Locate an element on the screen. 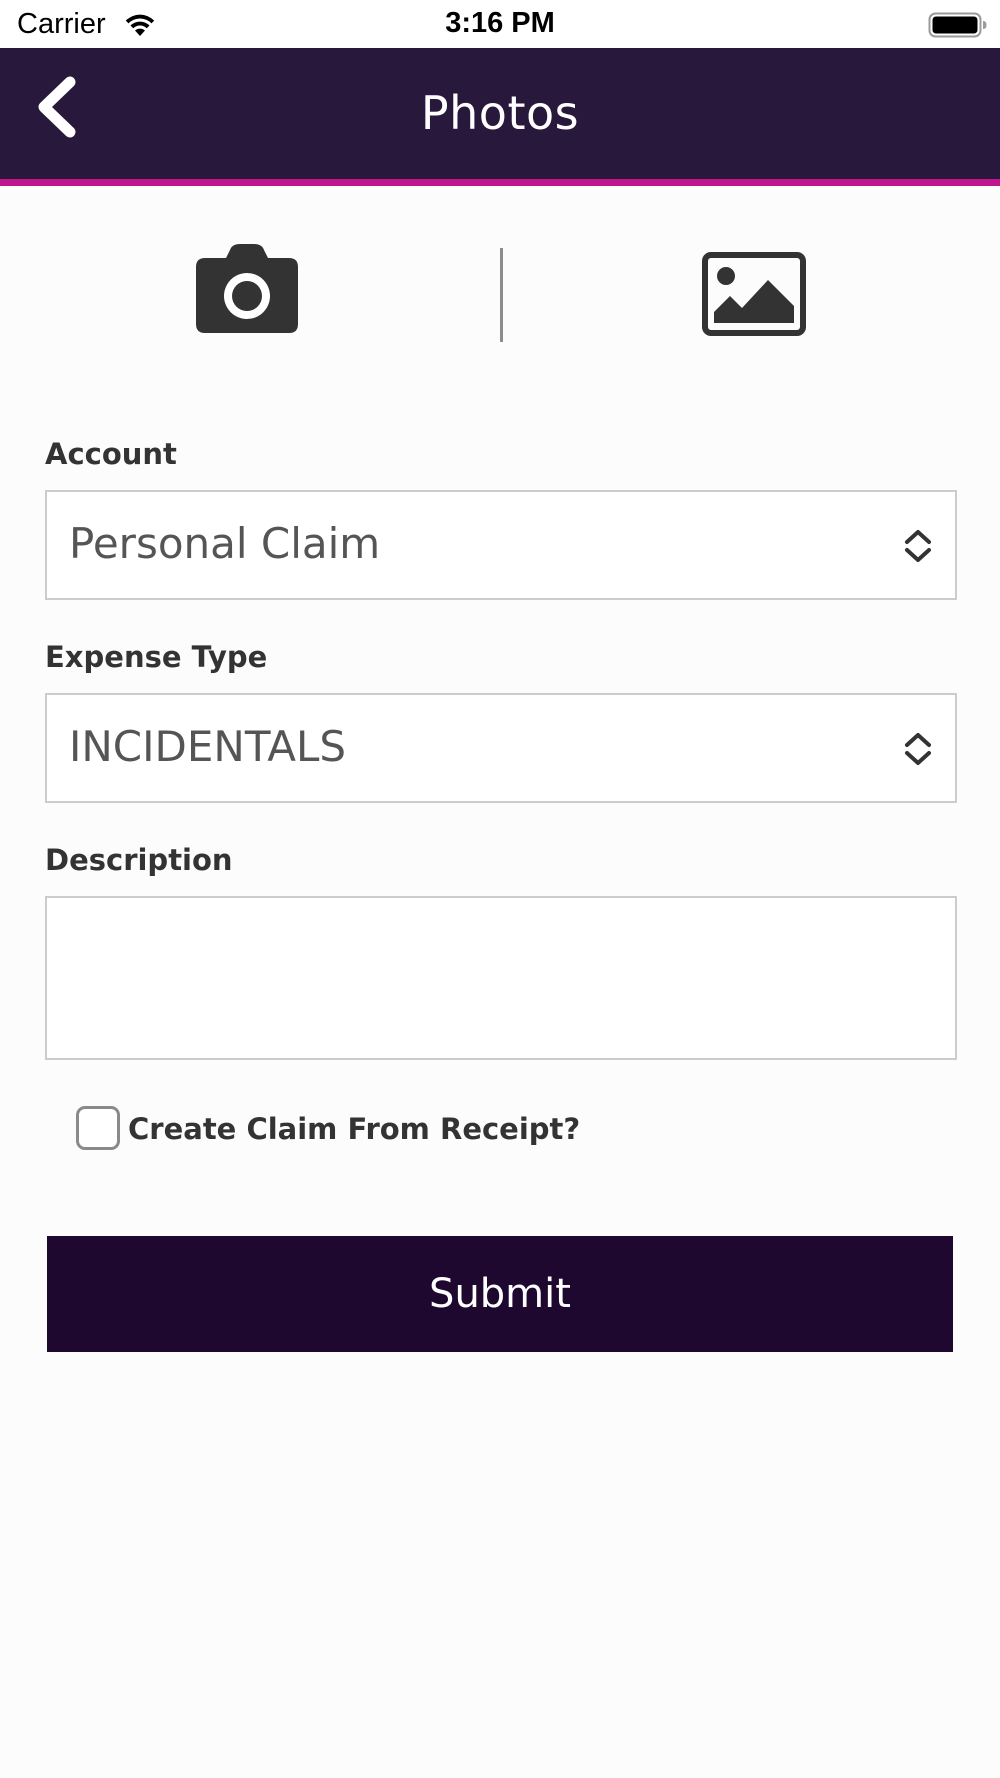  status-bar: Carrier 3:16 PM is located at coordinates (500, 24).